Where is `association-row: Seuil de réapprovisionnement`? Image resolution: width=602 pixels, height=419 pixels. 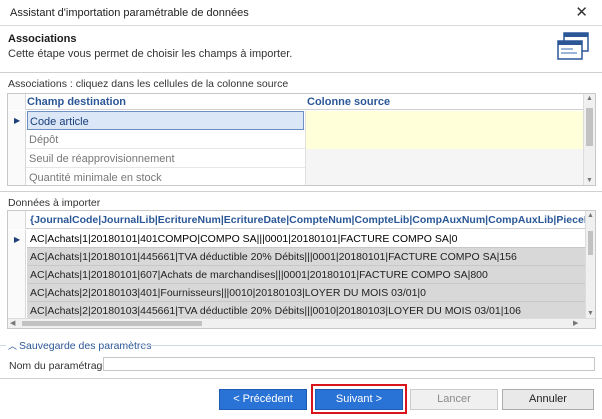
association-row: Seuil de réapprovisionnement is located at coordinates (296, 158).